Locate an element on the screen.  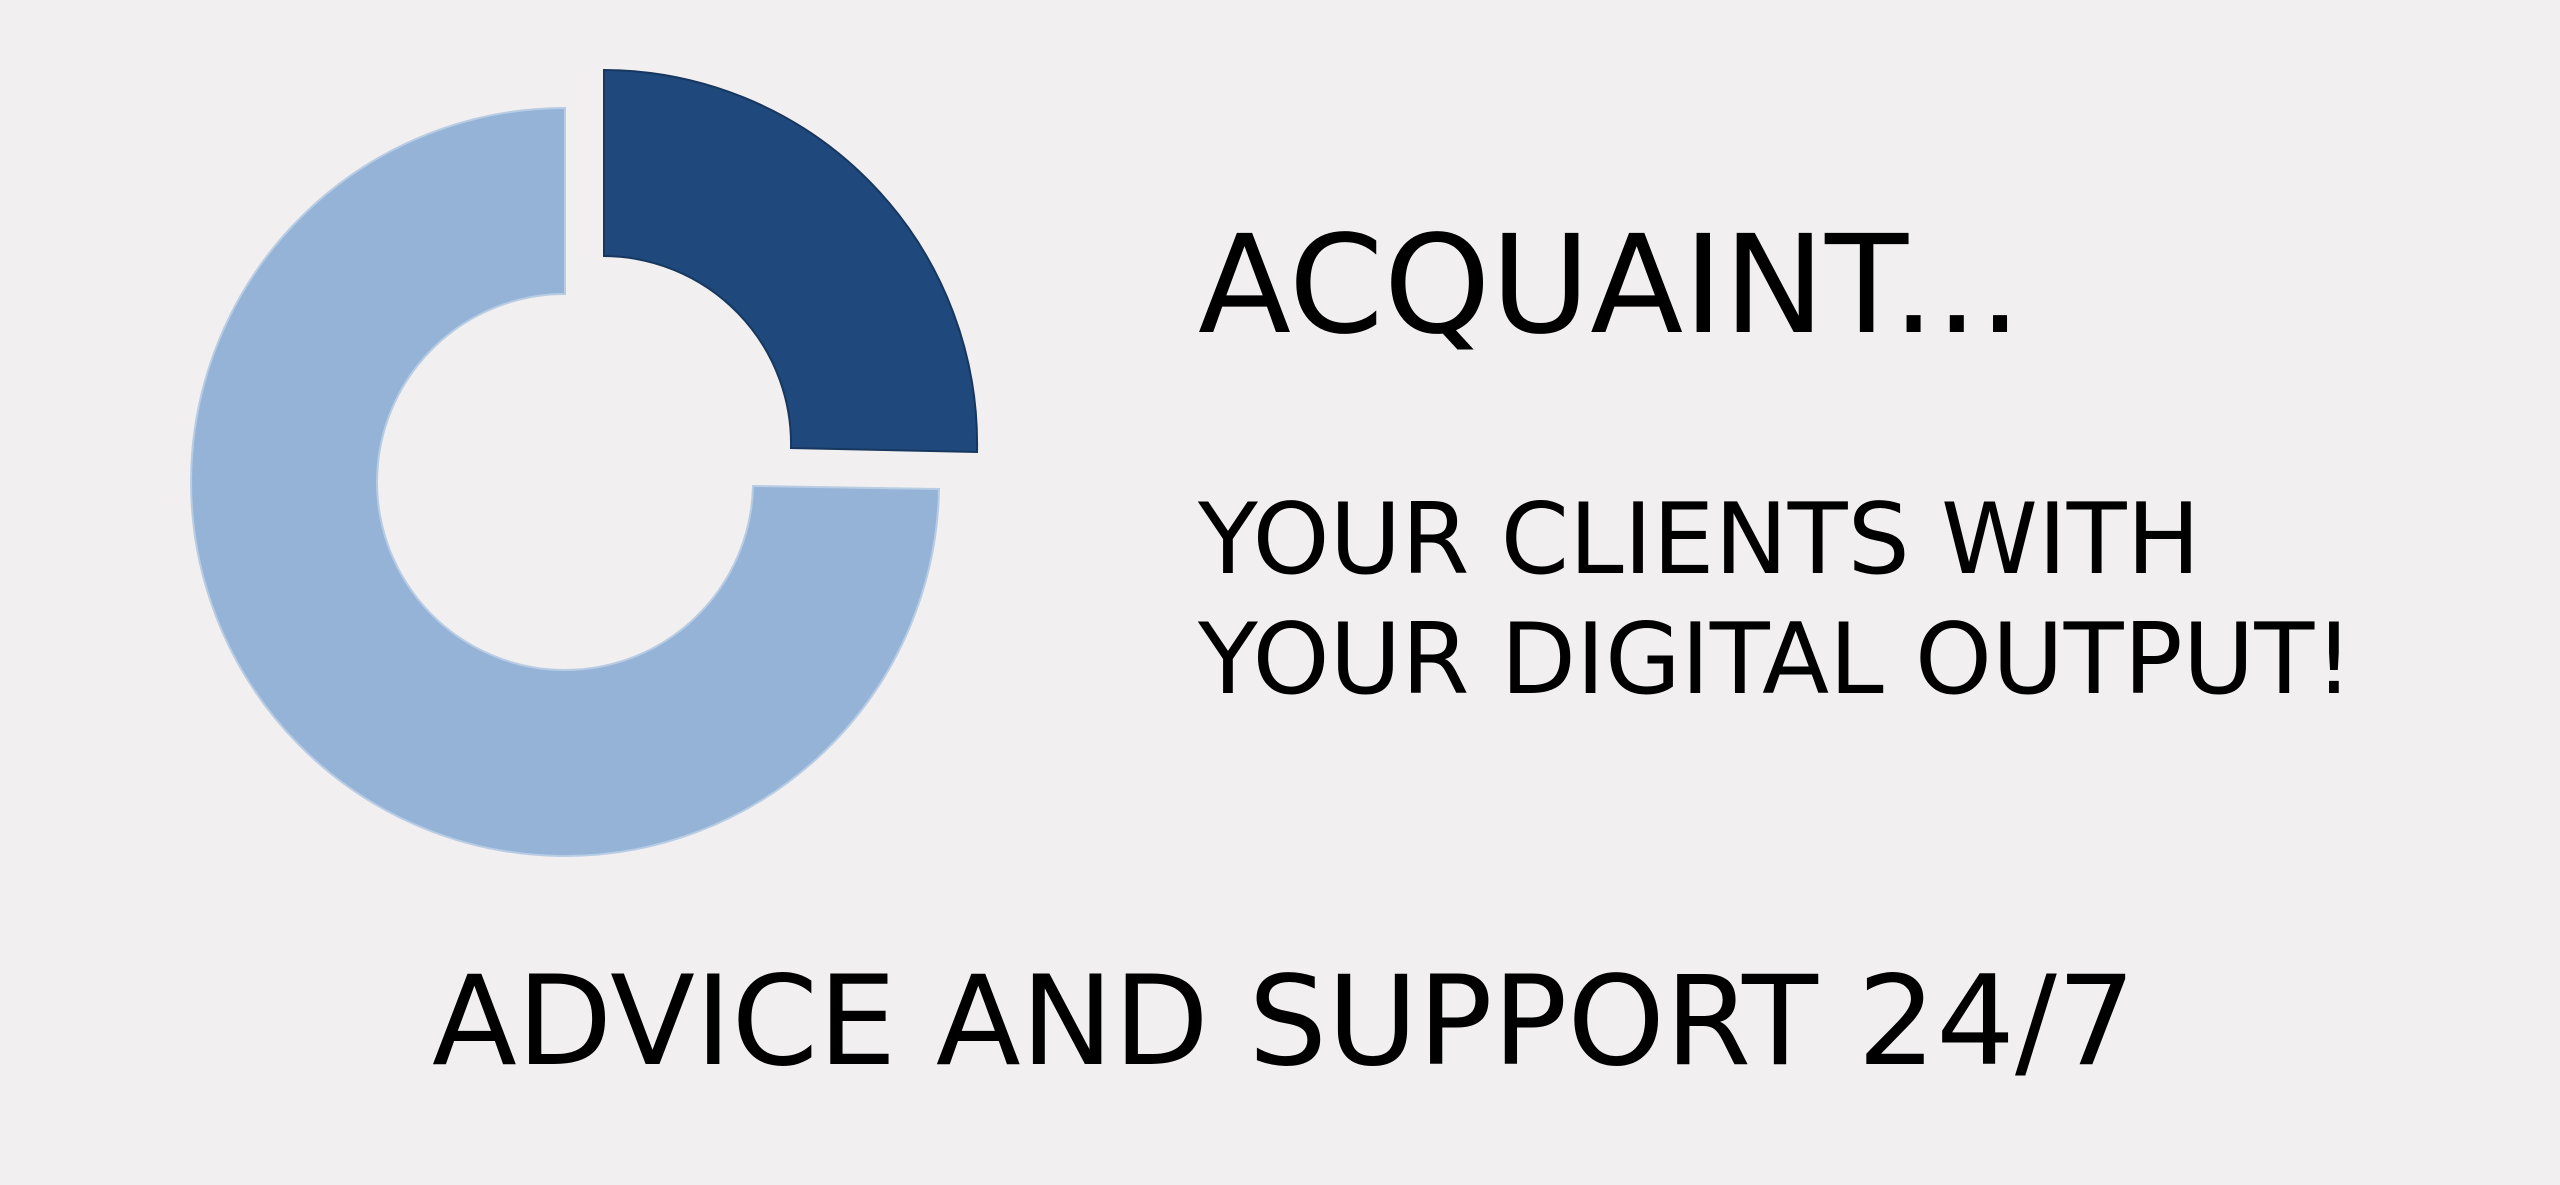
subheadline-line-2: YOUR DIGITAL OUTPUT! is located at coordinates (1776, 660).